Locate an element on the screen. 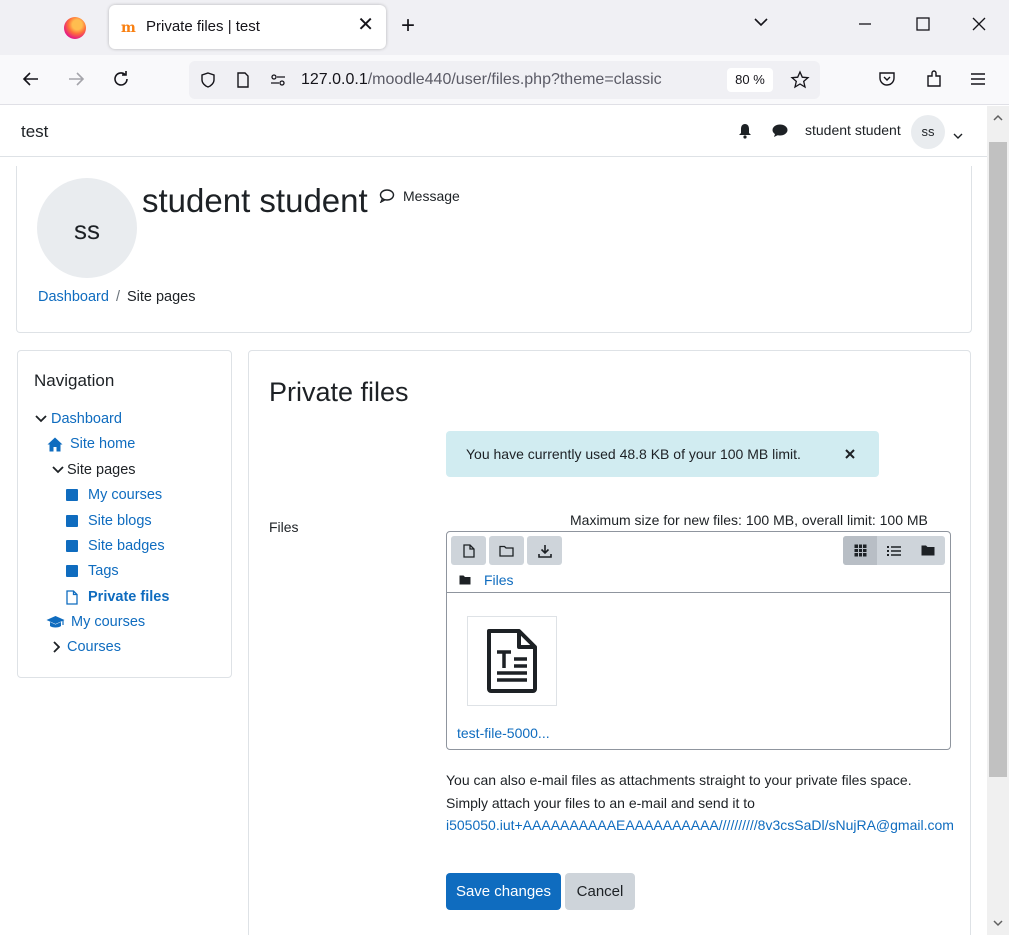  path-files-link: Files is located at coordinates (499, 580).